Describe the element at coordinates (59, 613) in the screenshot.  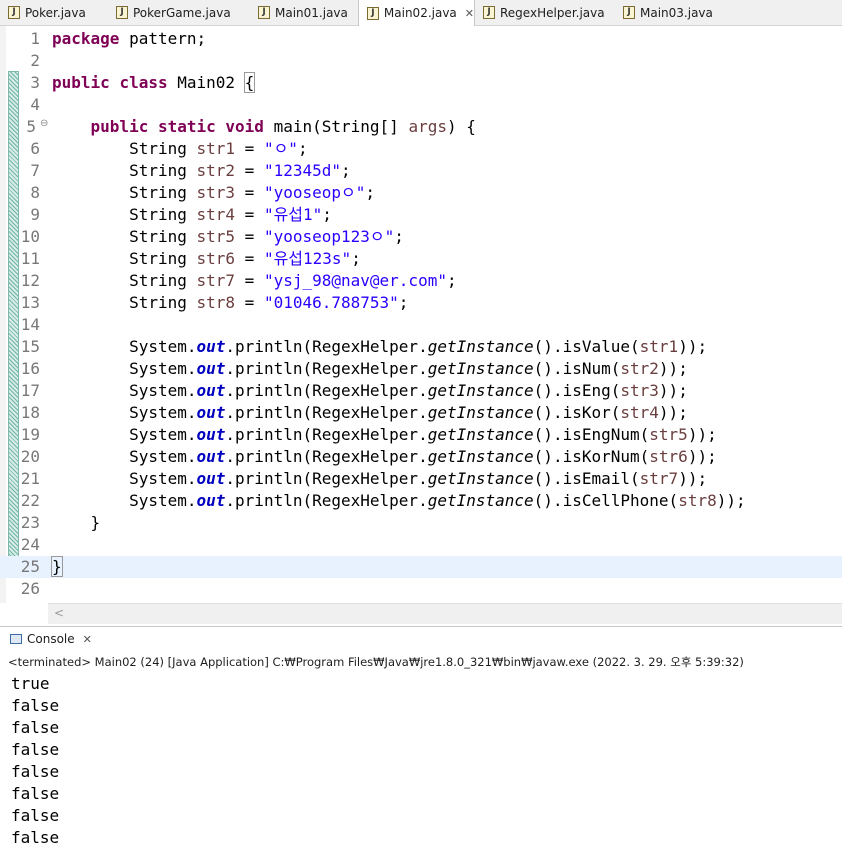
I see `scroll-left-arrow-icon: <` at that location.